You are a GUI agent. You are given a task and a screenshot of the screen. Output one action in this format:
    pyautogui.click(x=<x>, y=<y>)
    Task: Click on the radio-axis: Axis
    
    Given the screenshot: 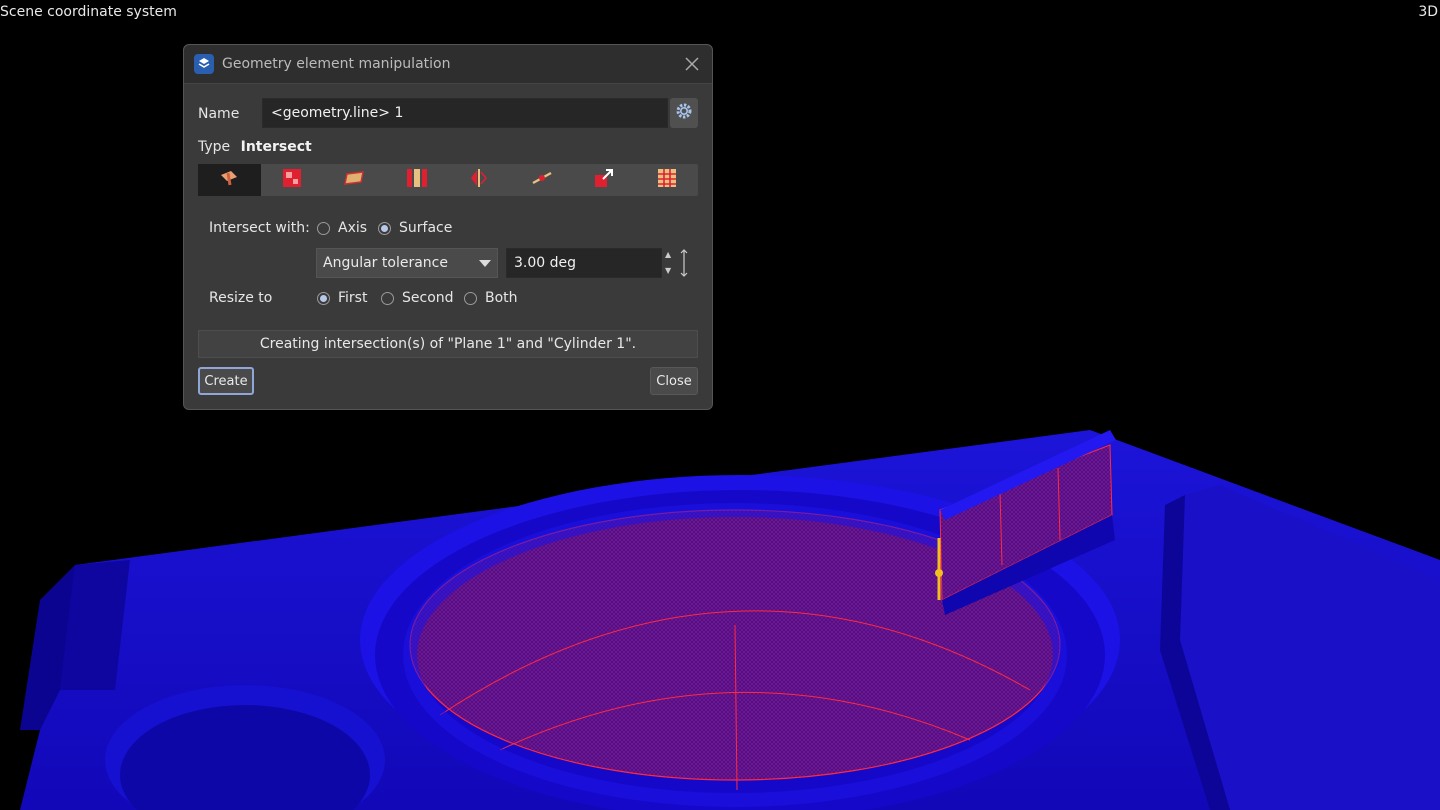 What is the action you would take?
    pyautogui.click(x=342, y=228)
    